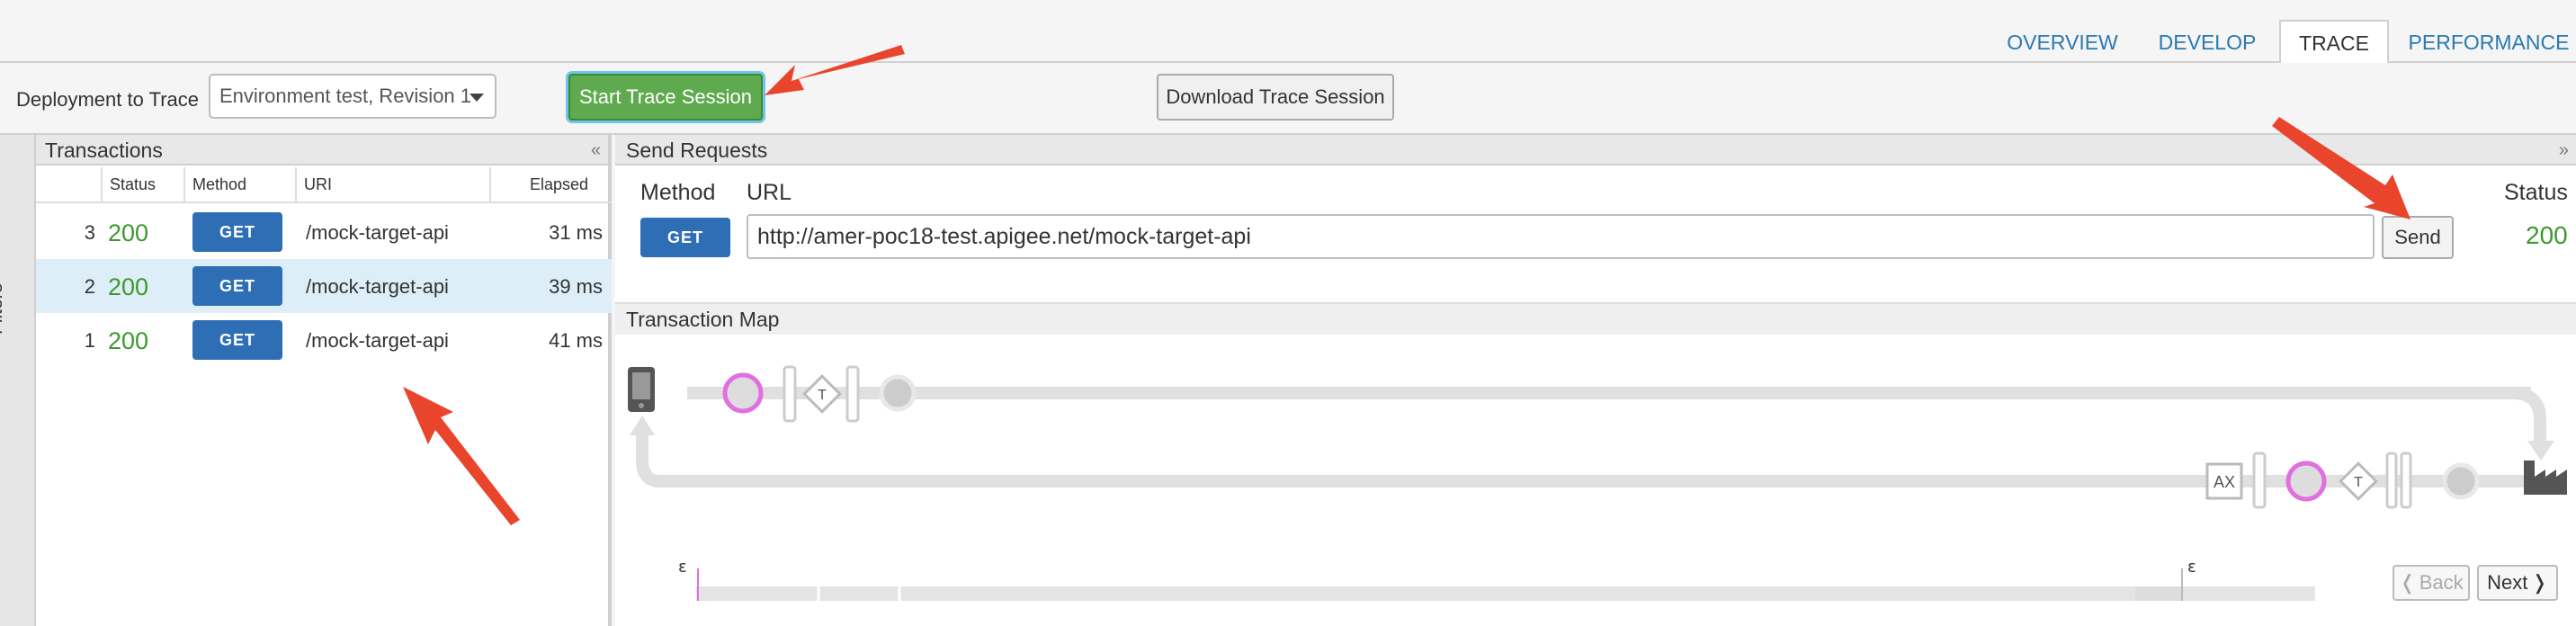 This screenshot has width=2576, height=626. I want to click on timeline-bar, so click(1505, 593).